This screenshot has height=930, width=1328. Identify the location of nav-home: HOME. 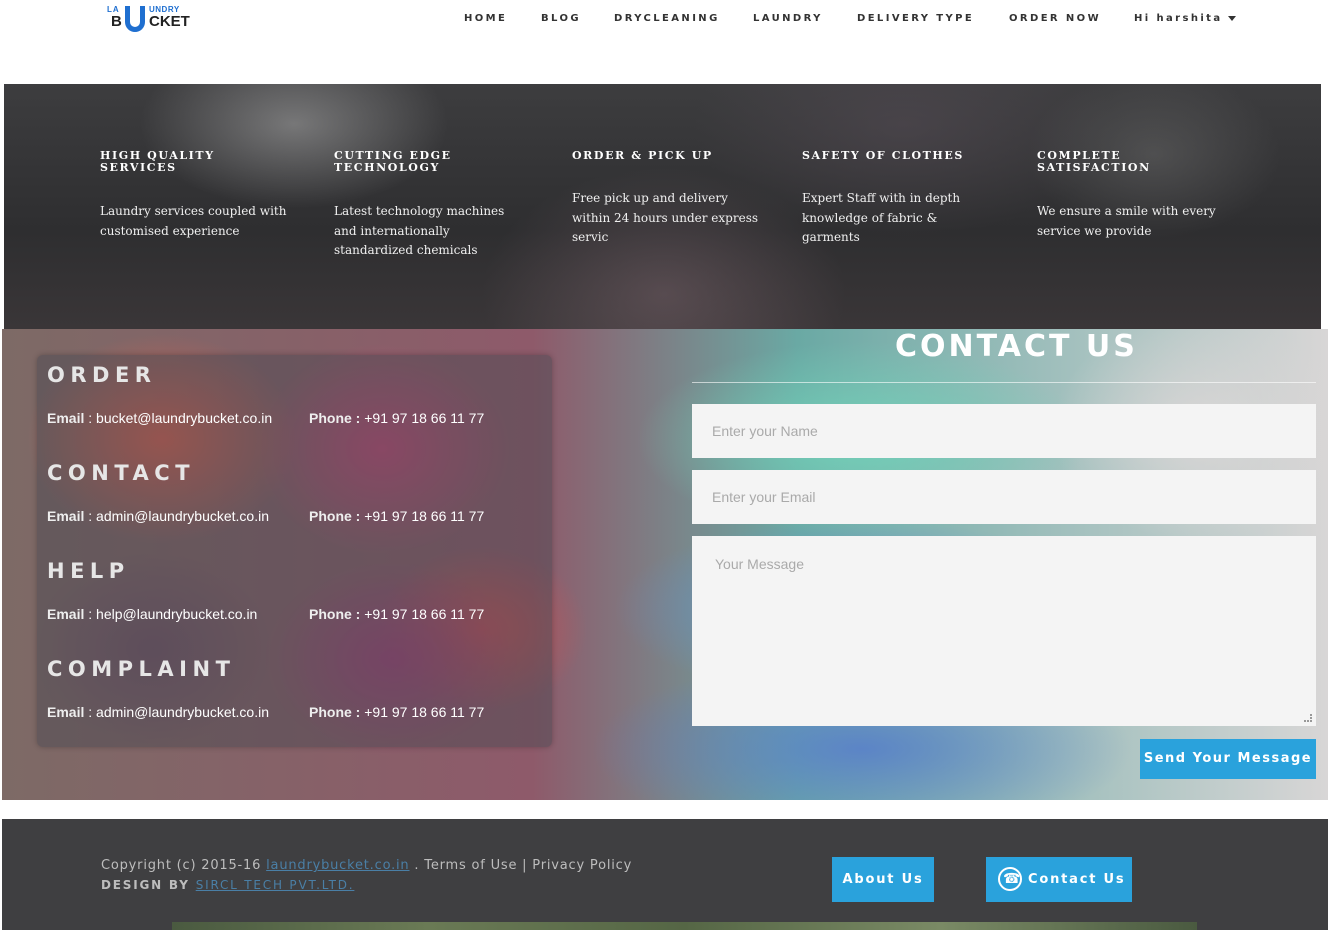
(485, 18).